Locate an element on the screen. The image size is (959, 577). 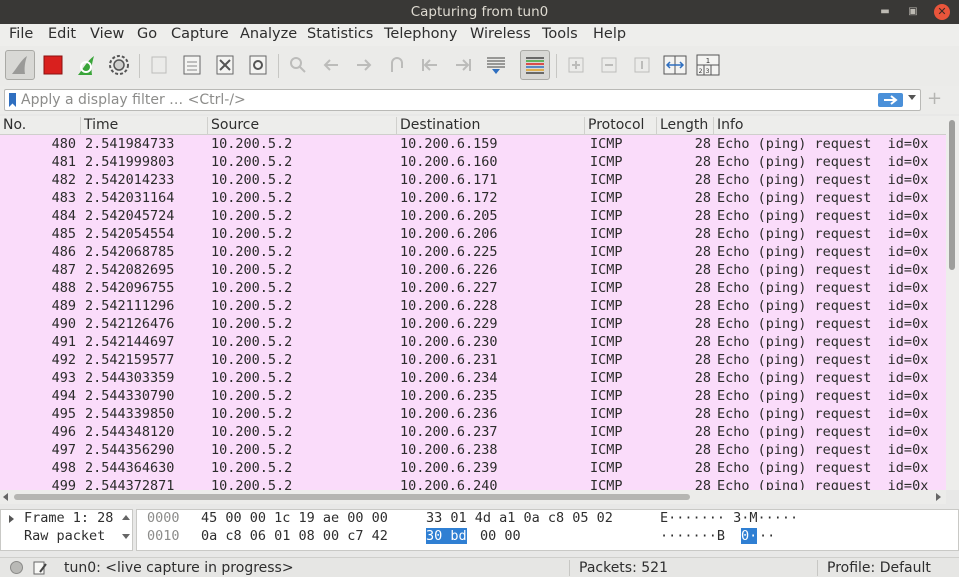
column-header-length: Length is located at coordinates (685, 126).